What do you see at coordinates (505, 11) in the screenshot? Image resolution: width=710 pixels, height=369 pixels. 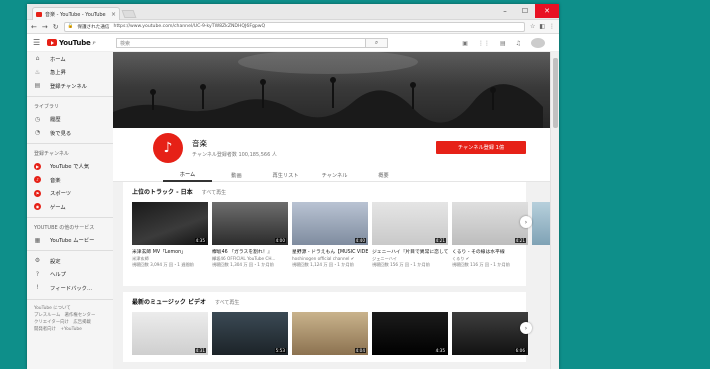 I see `minimize-button: –` at bounding box center [505, 11].